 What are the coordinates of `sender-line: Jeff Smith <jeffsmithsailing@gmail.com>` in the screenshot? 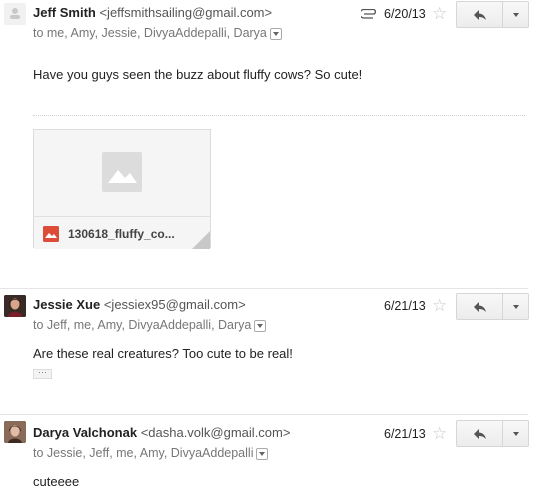 It's located at (152, 12).